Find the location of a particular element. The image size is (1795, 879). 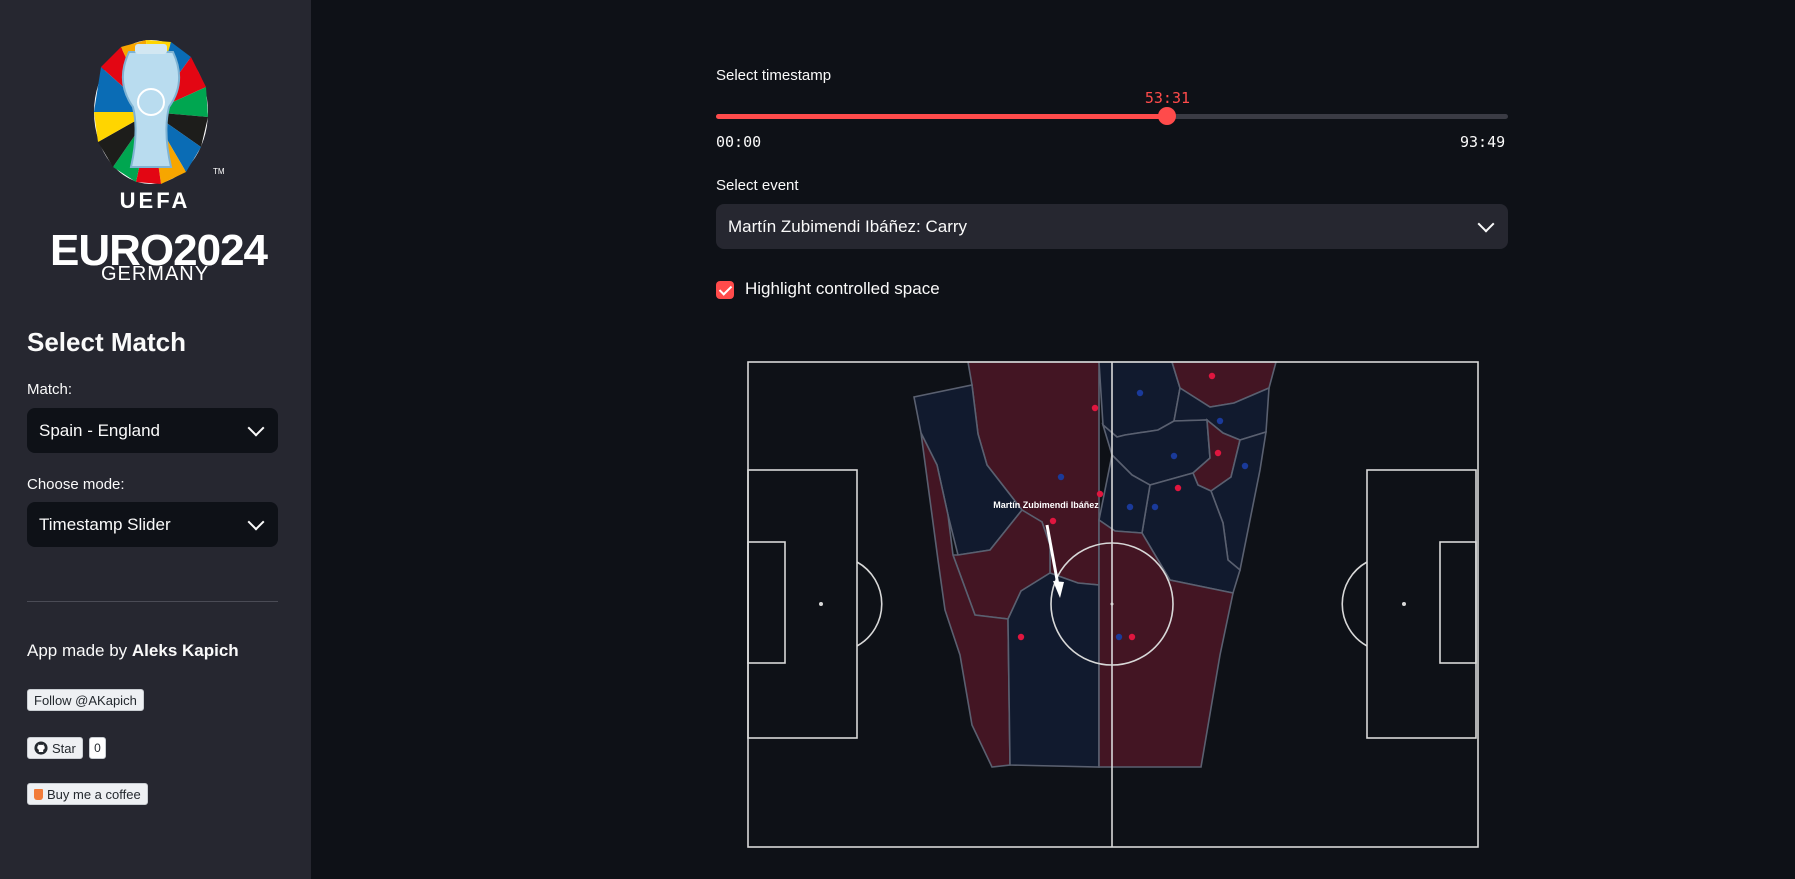

event-select-value: Martín Zubimendi Ibáñez: Carry is located at coordinates (848, 226).